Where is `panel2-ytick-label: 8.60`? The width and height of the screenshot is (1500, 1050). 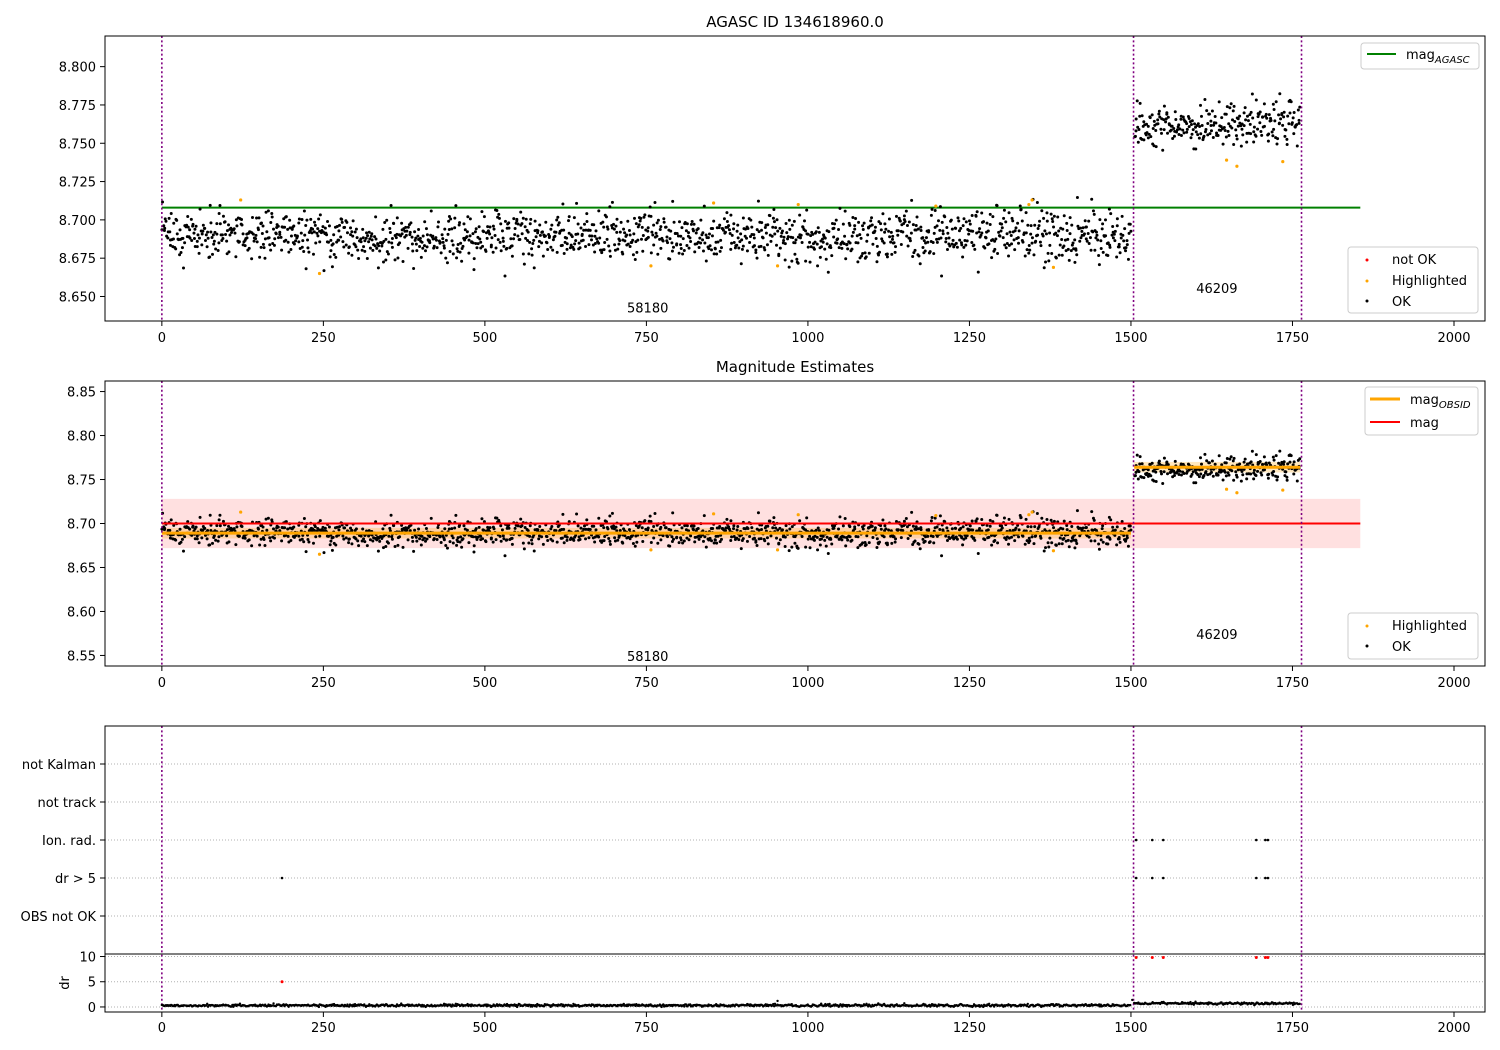
panel2-ytick-label: 8.60 is located at coordinates (81, 612).